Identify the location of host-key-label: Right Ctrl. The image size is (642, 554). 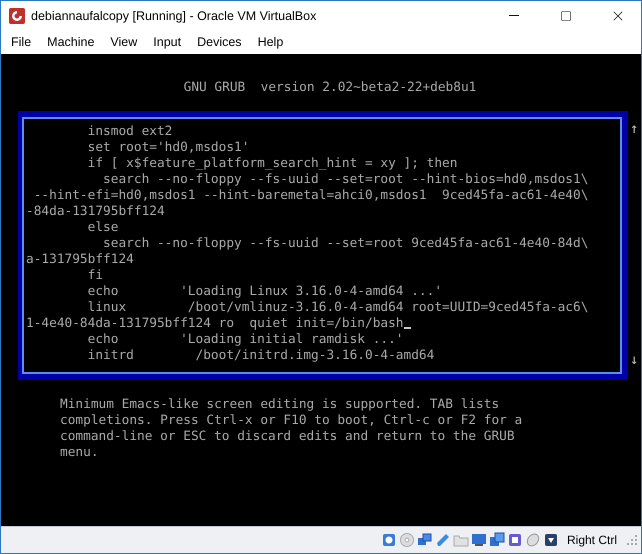
(591, 540).